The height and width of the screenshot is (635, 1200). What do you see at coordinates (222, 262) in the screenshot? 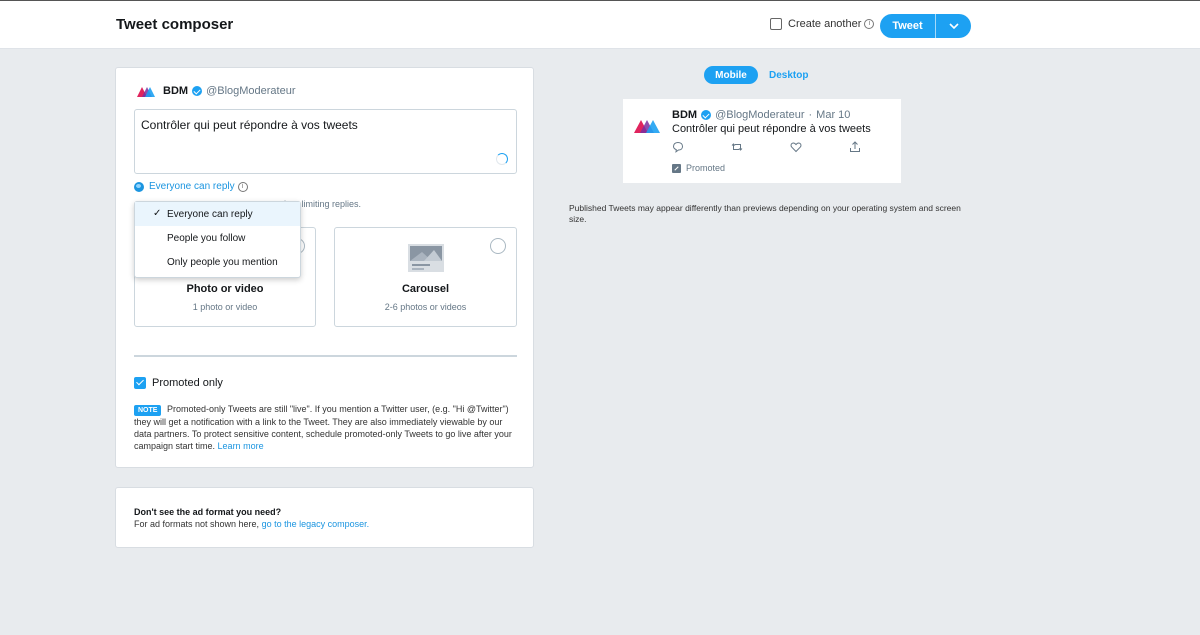
I see `reply-option-label: Only people you mention` at bounding box center [222, 262].